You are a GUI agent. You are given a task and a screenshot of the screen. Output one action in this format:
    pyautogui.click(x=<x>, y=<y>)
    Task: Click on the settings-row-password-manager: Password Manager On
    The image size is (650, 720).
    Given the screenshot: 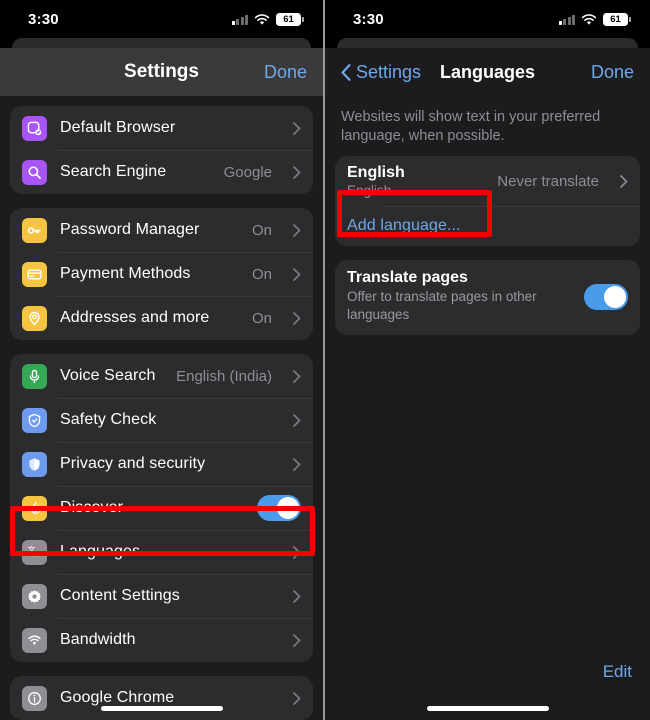 What is the action you would take?
    pyautogui.click(x=161, y=230)
    